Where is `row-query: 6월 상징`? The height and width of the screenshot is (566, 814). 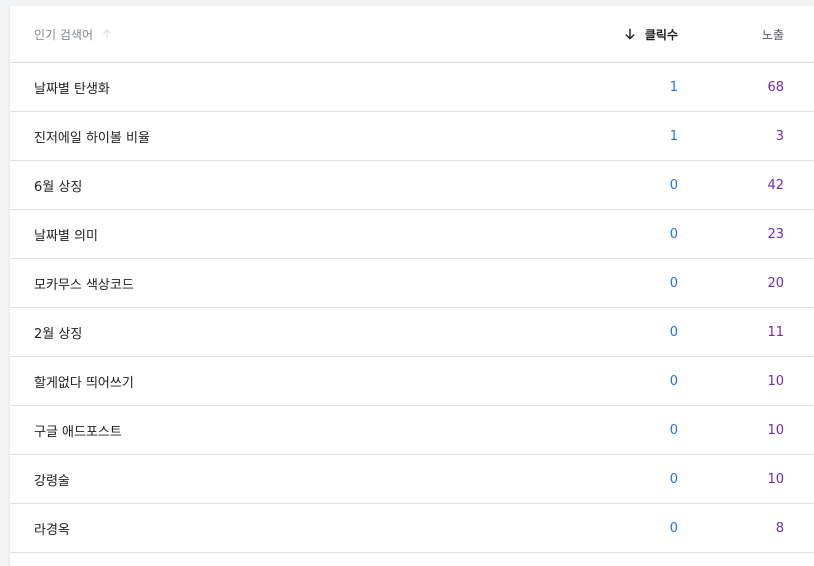
row-query: 6월 상징 is located at coordinates (58, 187).